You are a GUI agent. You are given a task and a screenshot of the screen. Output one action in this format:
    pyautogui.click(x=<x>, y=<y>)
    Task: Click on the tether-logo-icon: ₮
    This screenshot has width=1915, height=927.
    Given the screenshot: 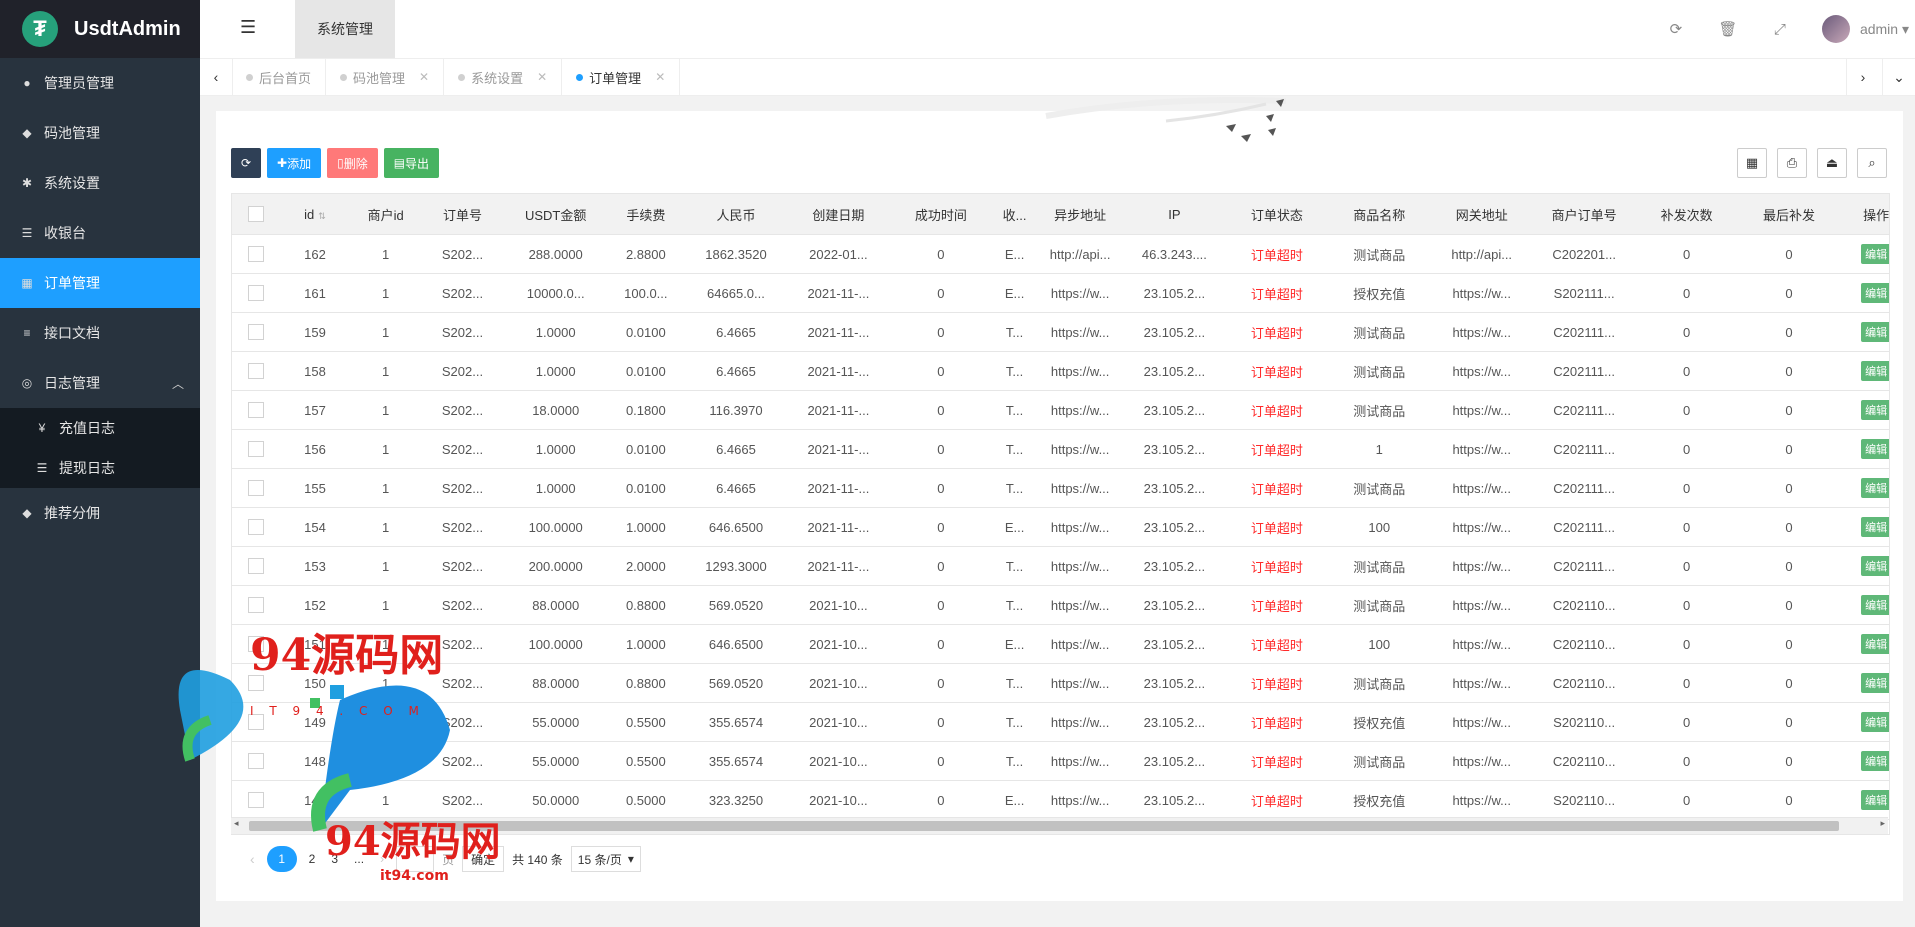 What is the action you would take?
    pyautogui.click(x=40, y=29)
    